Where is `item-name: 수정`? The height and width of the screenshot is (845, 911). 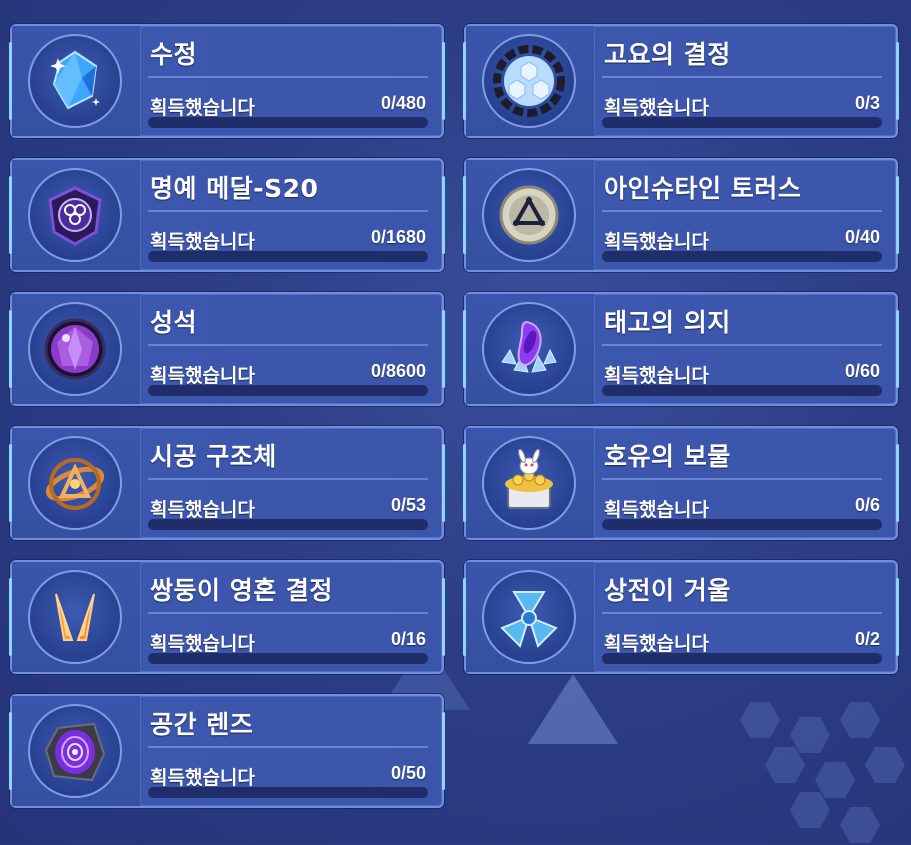
item-name: 수정 is located at coordinates (174, 54).